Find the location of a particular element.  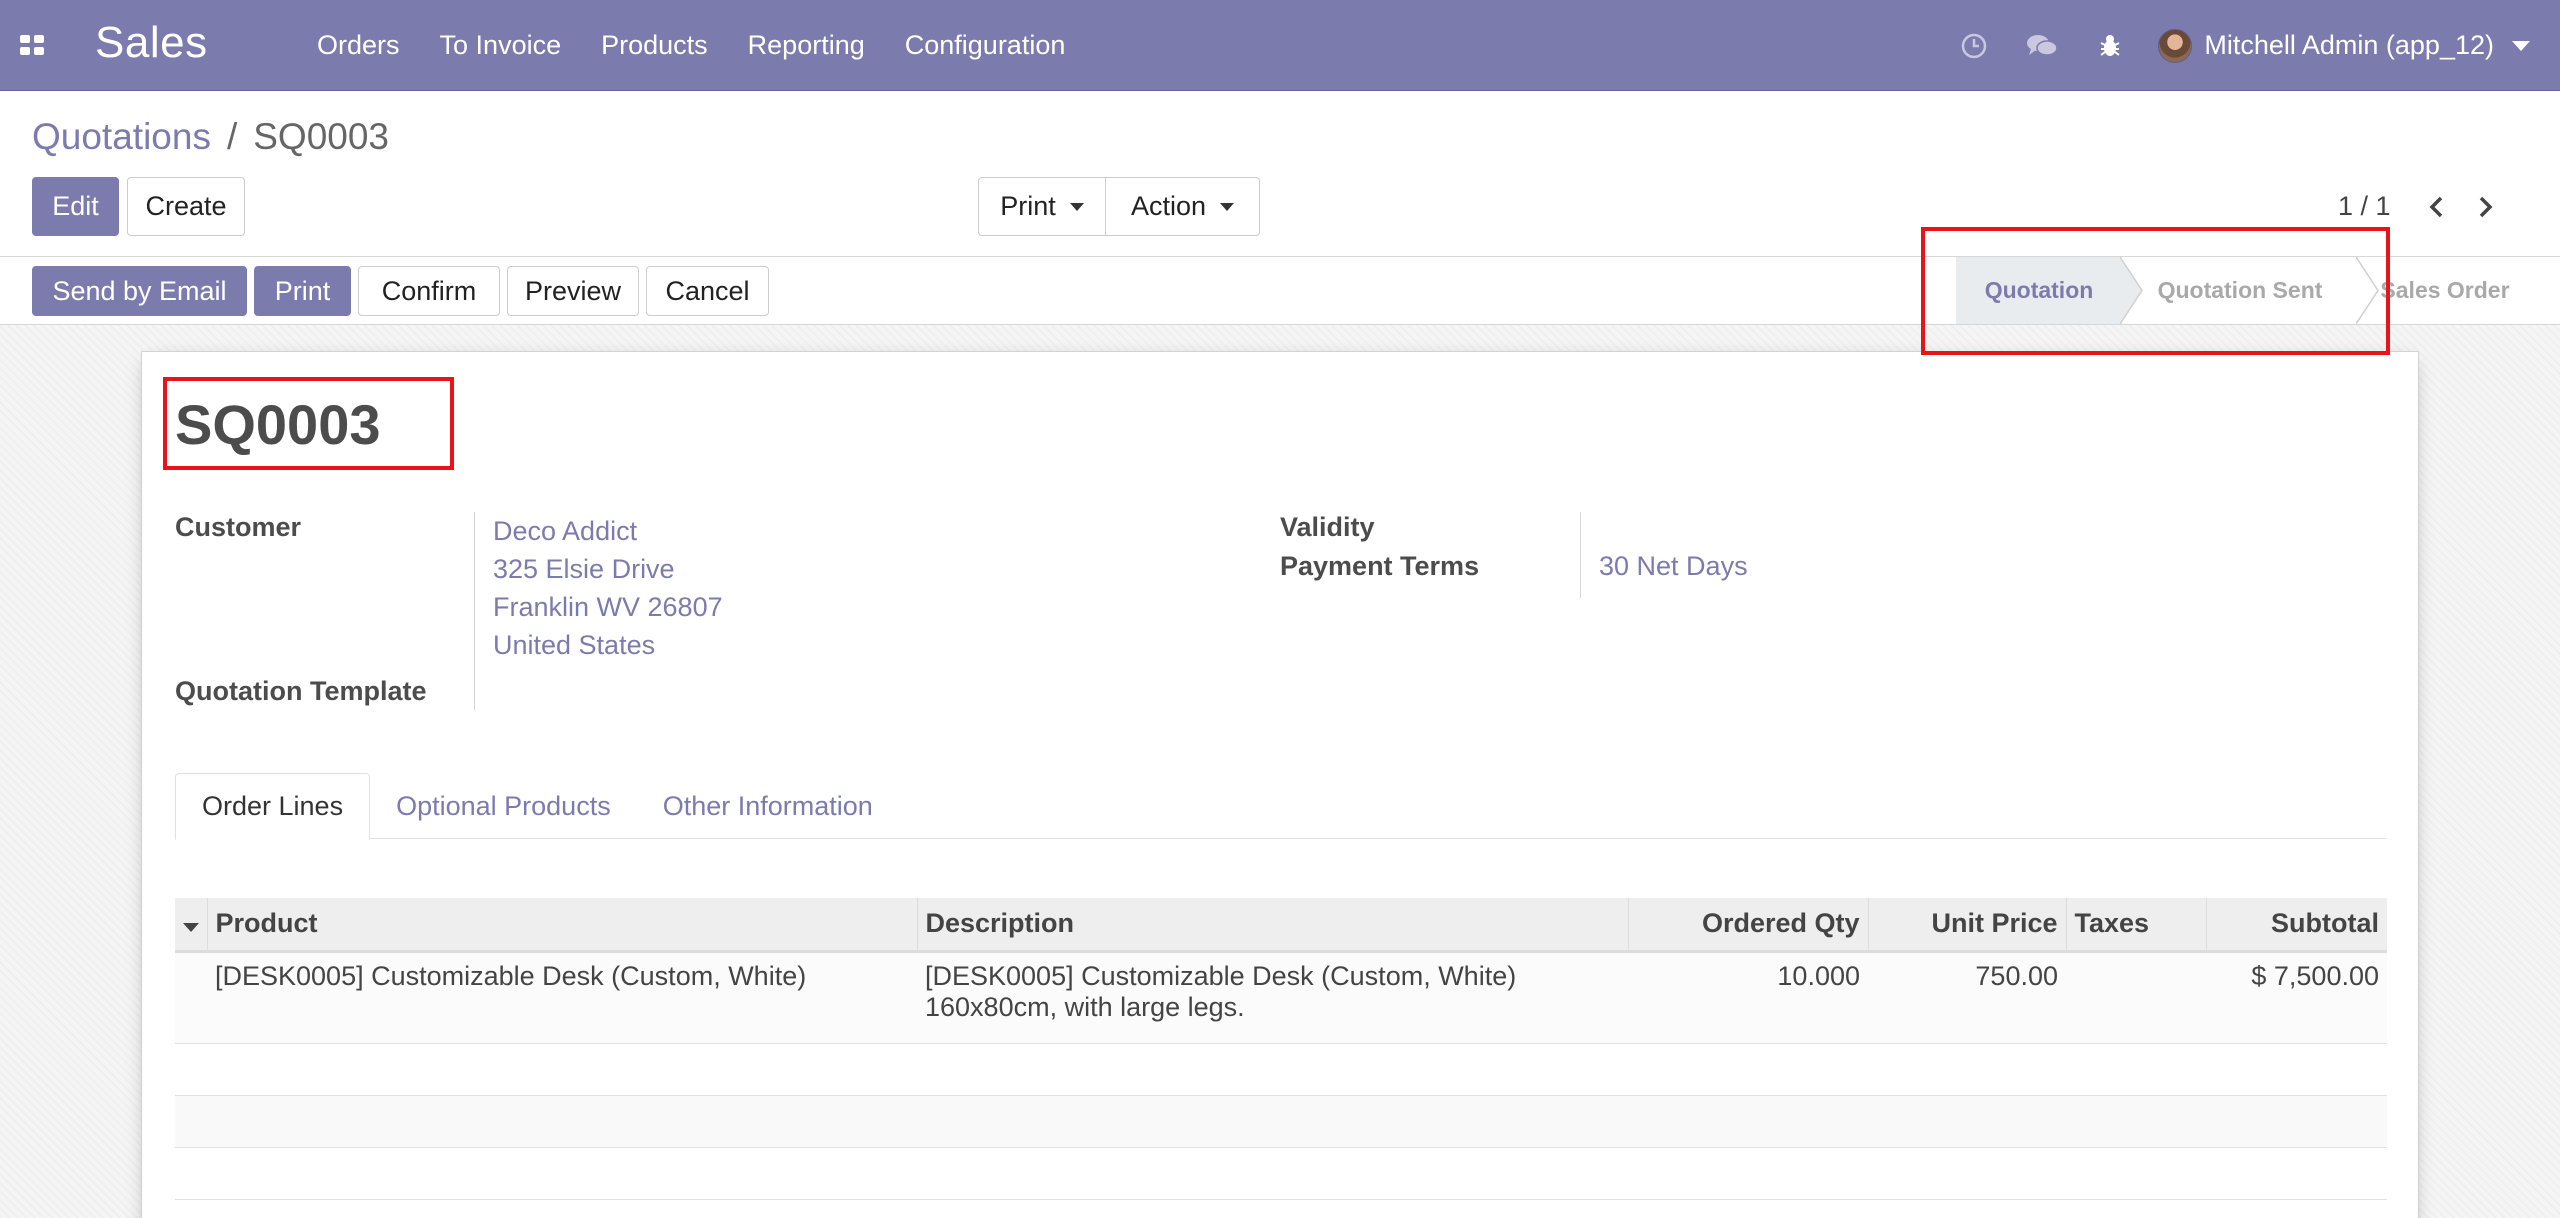

tab-other-information: Other Information is located at coordinates (768, 806).